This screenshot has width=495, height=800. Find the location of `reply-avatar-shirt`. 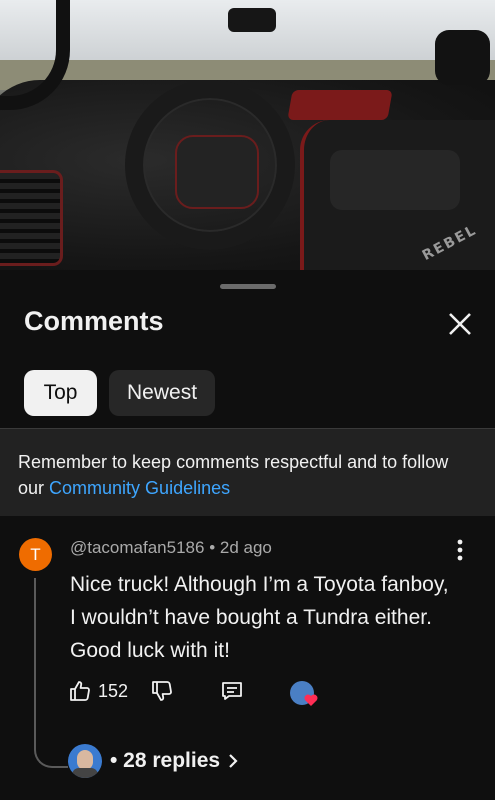

reply-avatar-shirt is located at coordinates (85, 773).